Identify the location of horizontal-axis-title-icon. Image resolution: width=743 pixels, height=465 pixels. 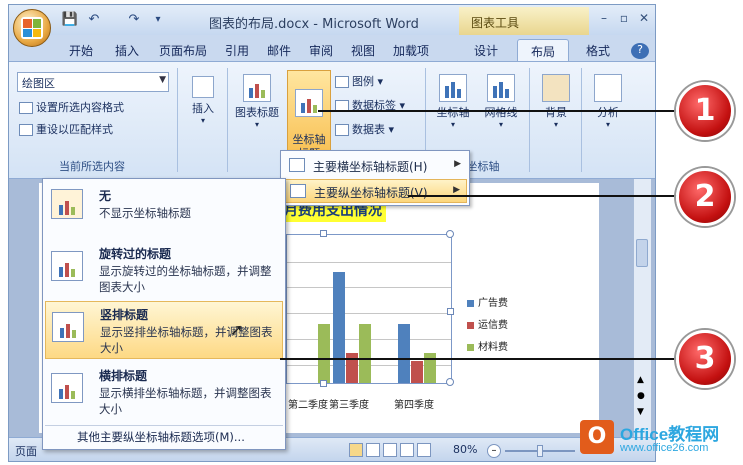
(297, 165).